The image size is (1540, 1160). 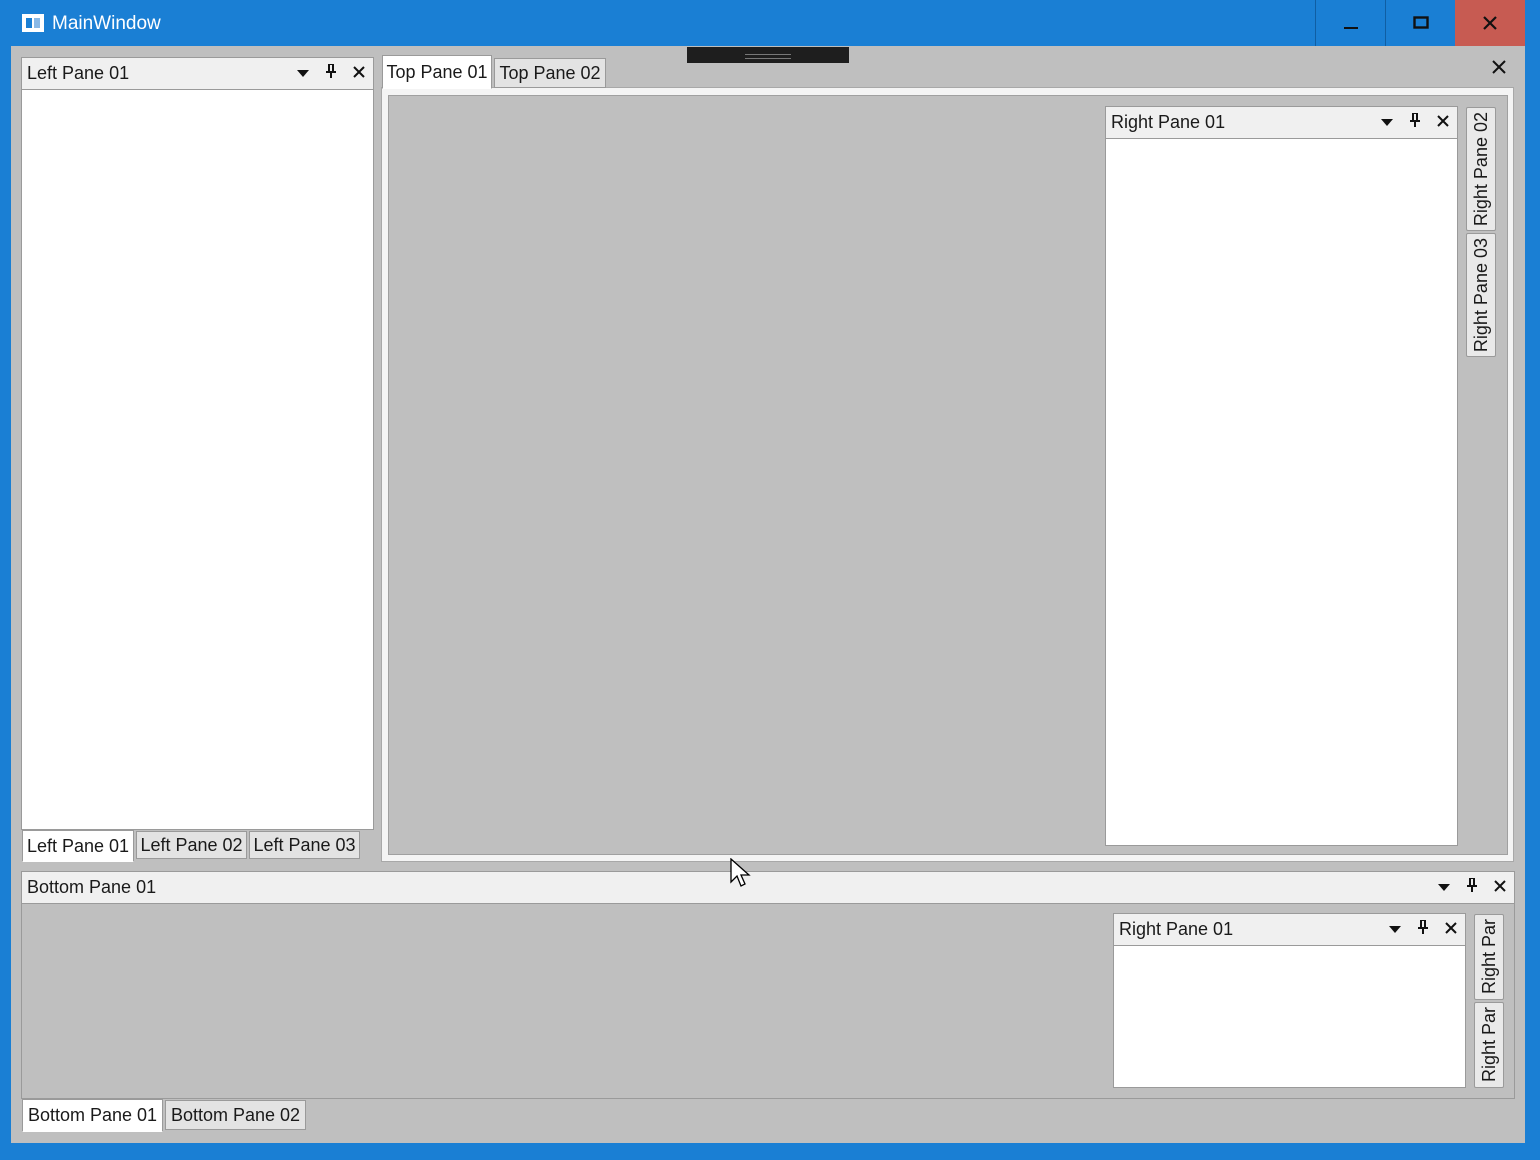 What do you see at coordinates (1350, 28) in the screenshot?
I see `minimize-icon` at bounding box center [1350, 28].